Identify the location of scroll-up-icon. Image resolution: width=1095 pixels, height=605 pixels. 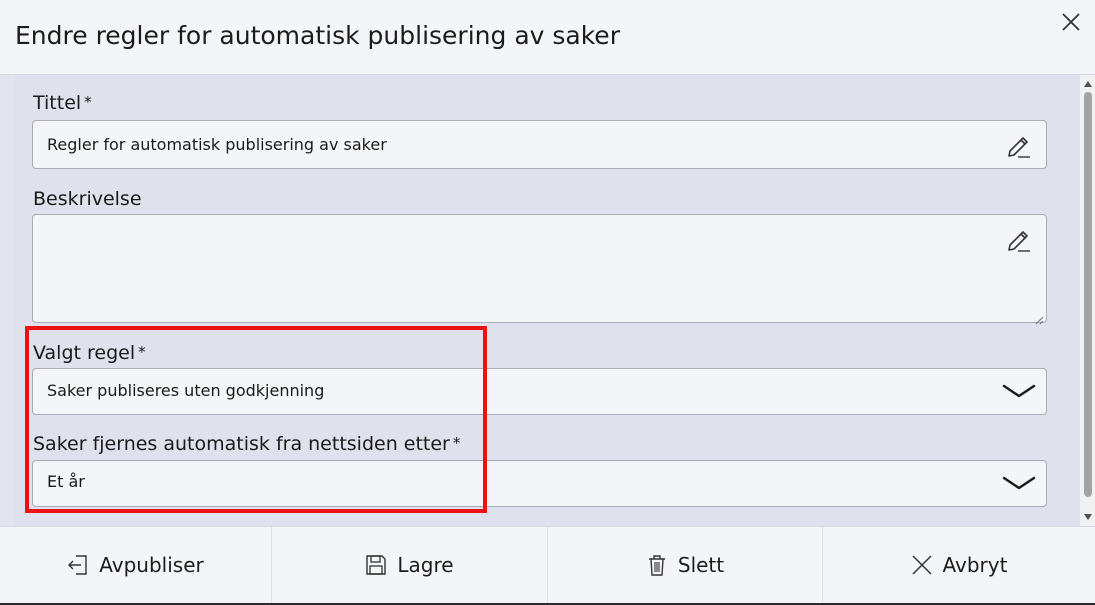
(1088, 84).